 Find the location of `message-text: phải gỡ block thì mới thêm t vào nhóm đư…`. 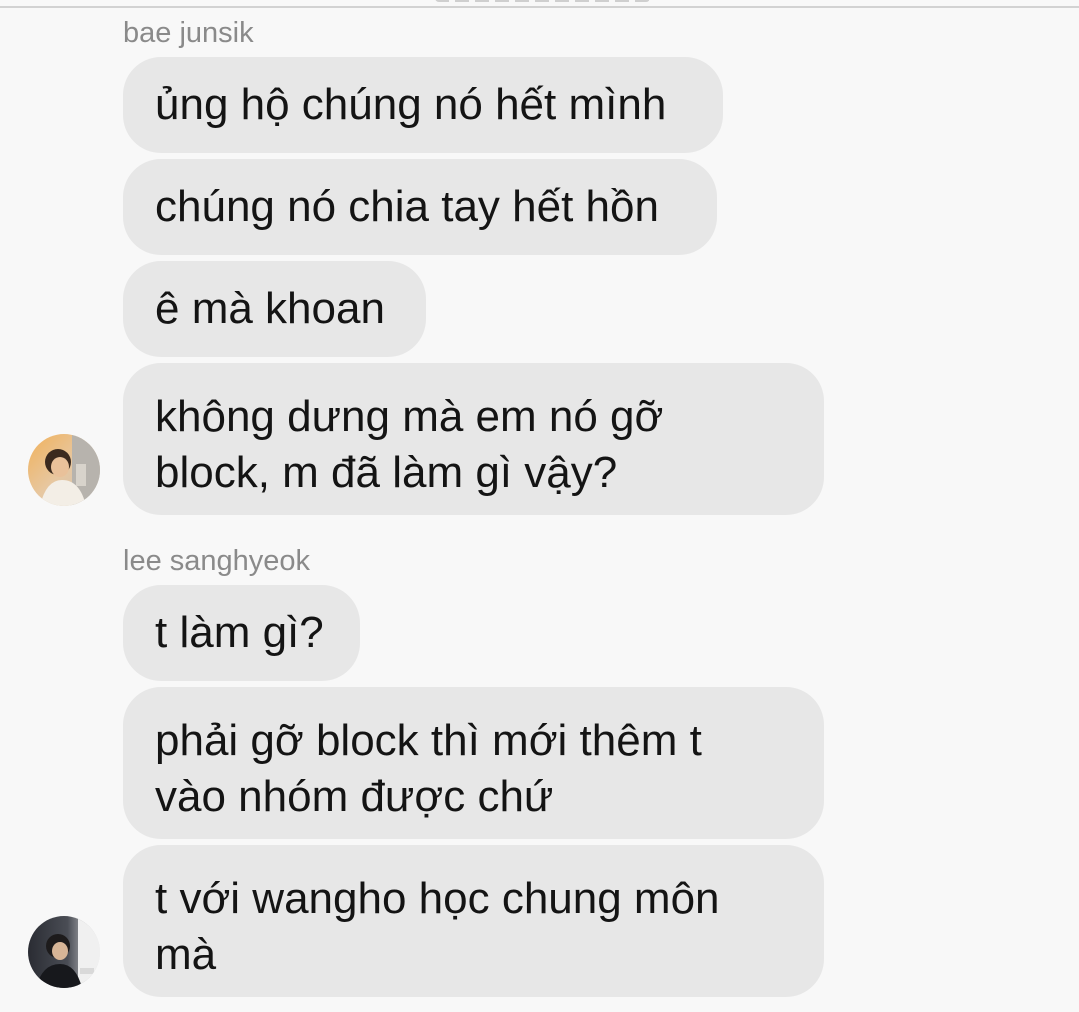

message-text: phải gỡ block thì mới thêm t vào nhóm đư… is located at coordinates (428, 768).